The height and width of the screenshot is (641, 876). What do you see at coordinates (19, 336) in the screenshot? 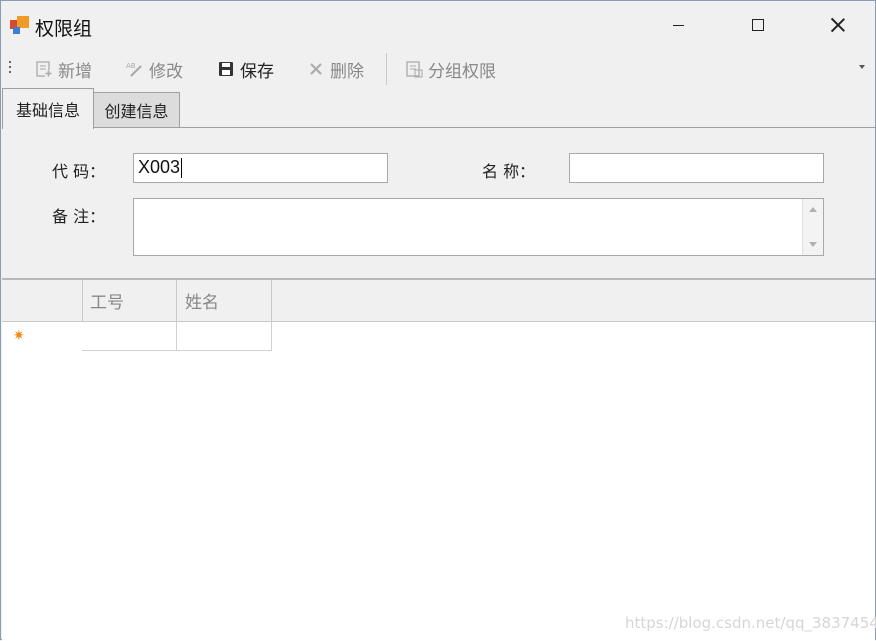
I see `new-row-star-icon: ✷` at bounding box center [19, 336].